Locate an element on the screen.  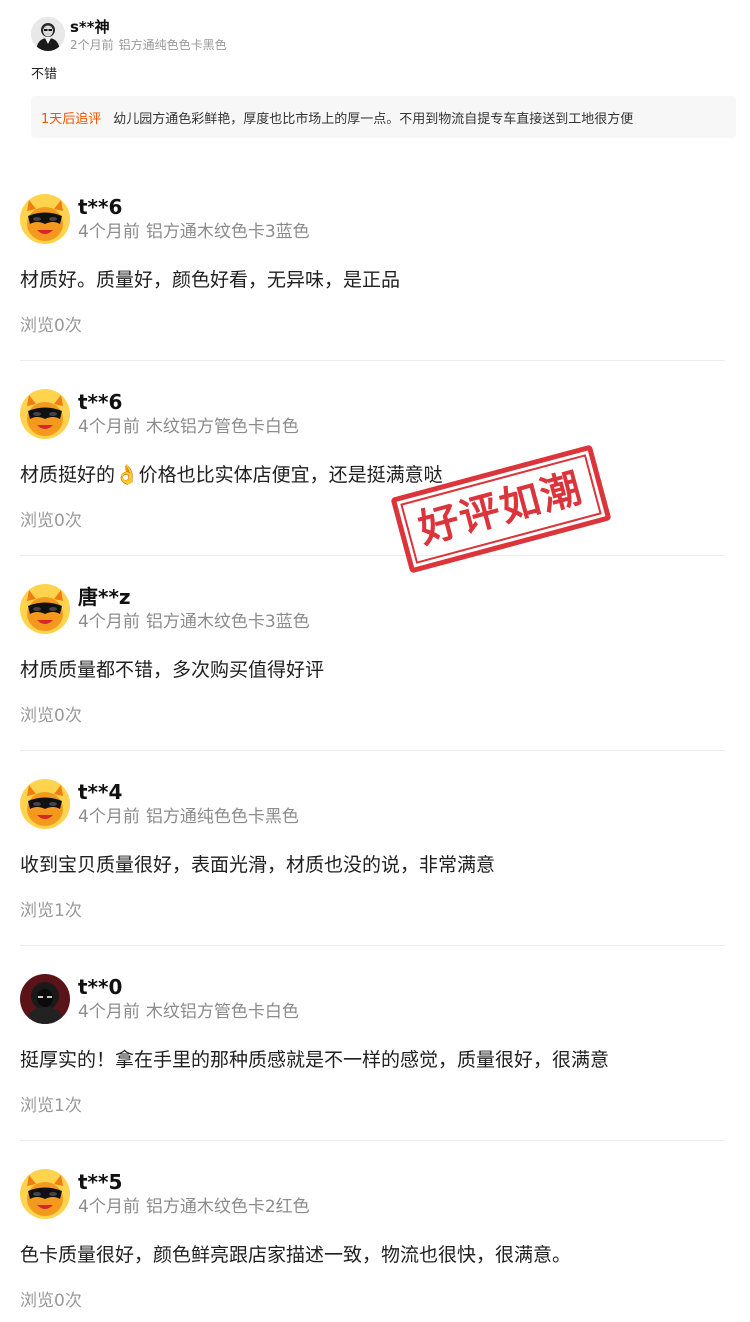
reviewer-name: t**5 is located at coordinates (100, 1182).